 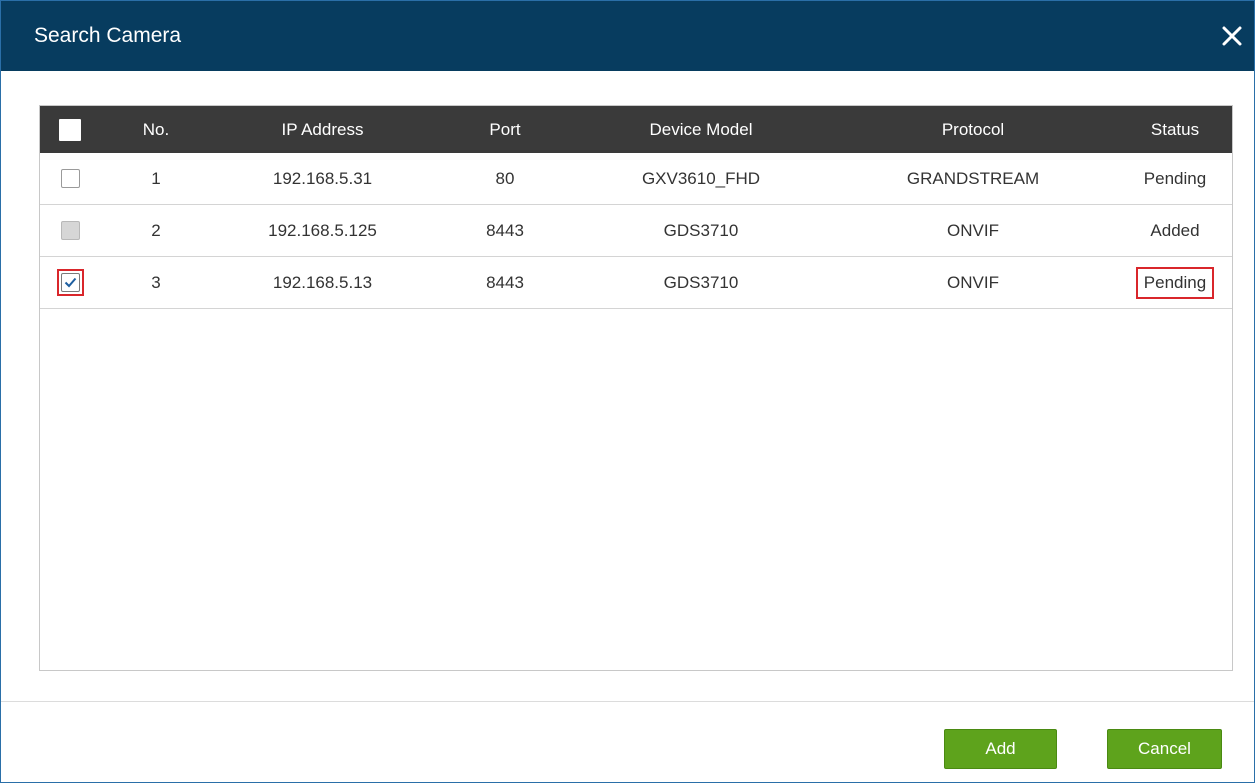 What do you see at coordinates (322, 178) in the screenshot?
I see `row-ip-address: 192.168.5.31` at bounding box center [322, 178].